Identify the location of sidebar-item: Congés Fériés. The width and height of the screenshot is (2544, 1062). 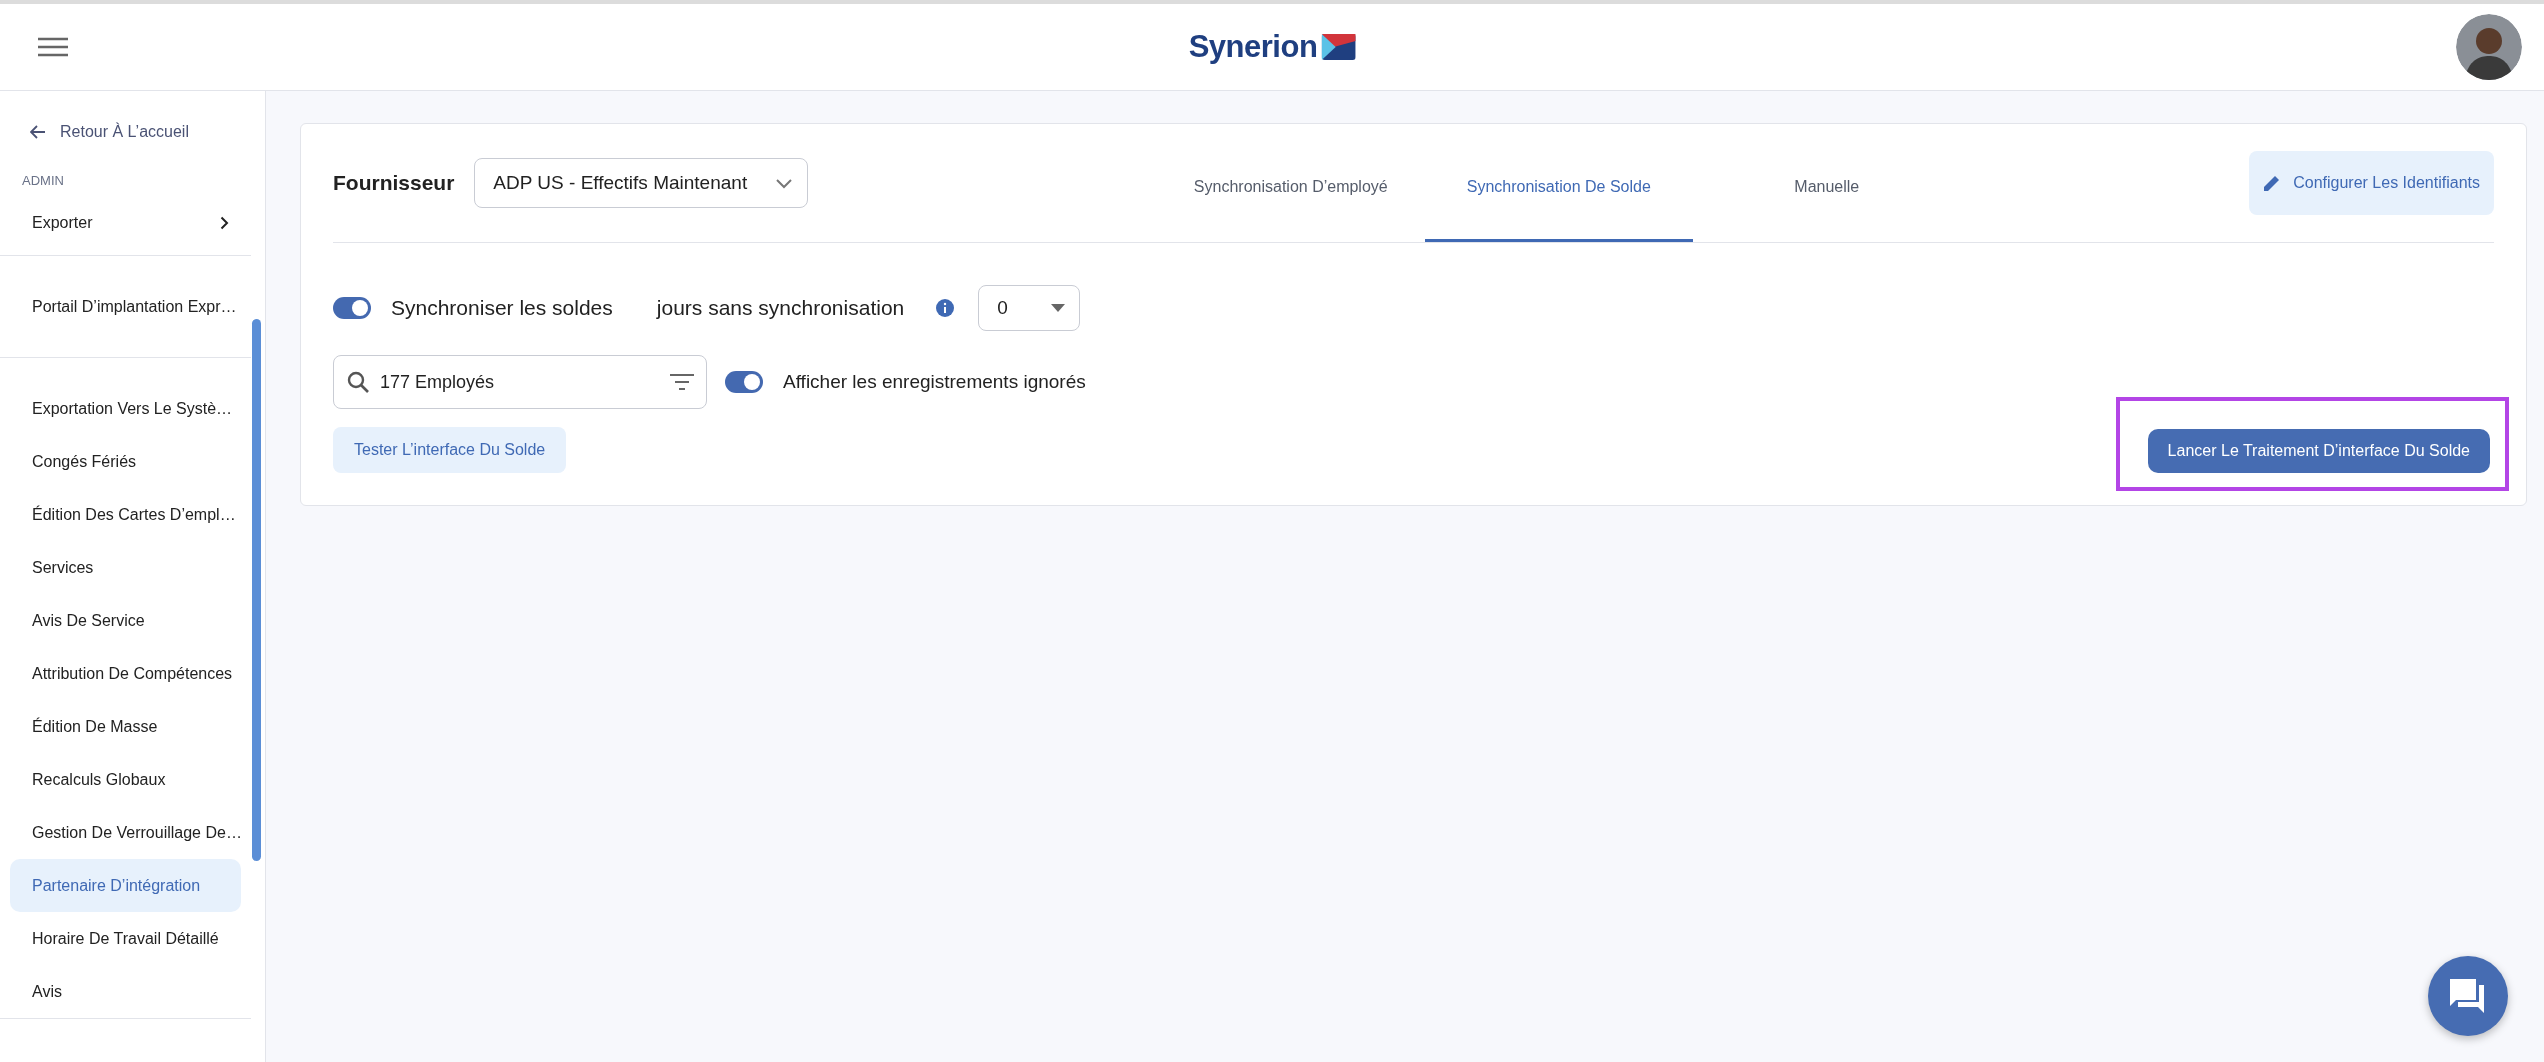
(125, 461).